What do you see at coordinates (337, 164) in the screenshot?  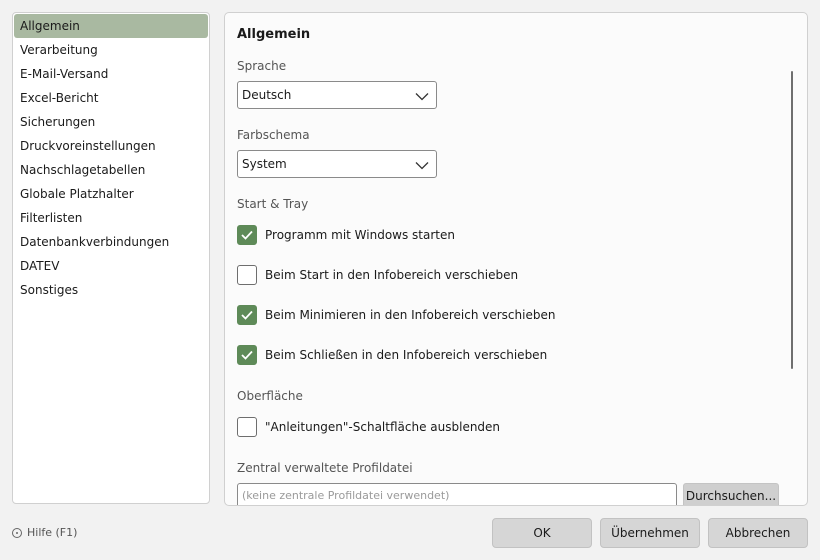 I see `color-scheme-select: System` at bounding box center [337, 164].